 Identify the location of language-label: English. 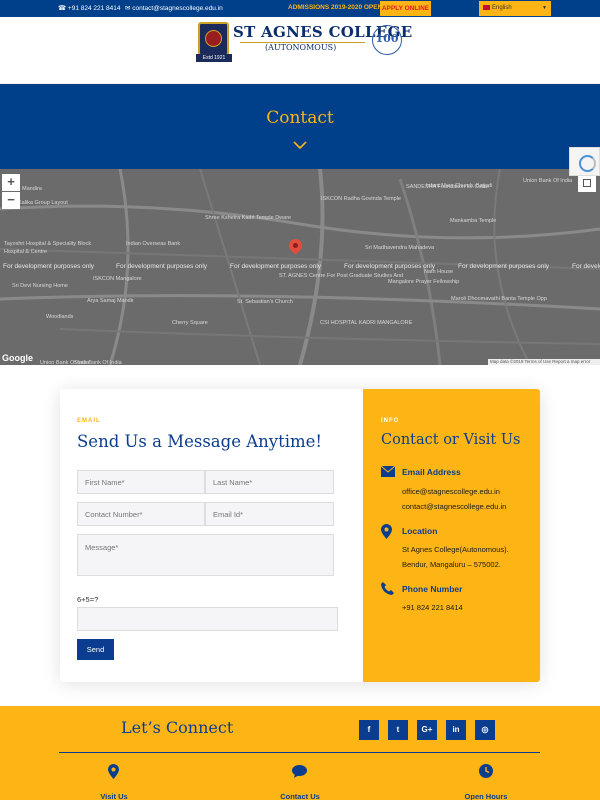
(502, 8).